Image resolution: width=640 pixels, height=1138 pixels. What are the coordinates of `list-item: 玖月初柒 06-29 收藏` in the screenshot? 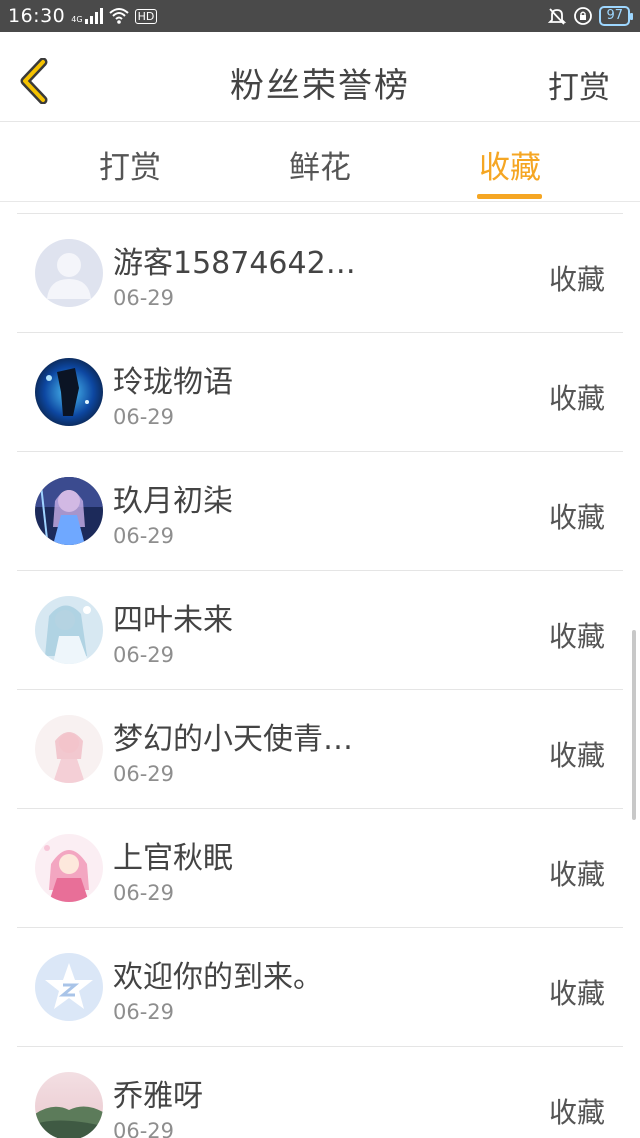 It's located at (320, 511).